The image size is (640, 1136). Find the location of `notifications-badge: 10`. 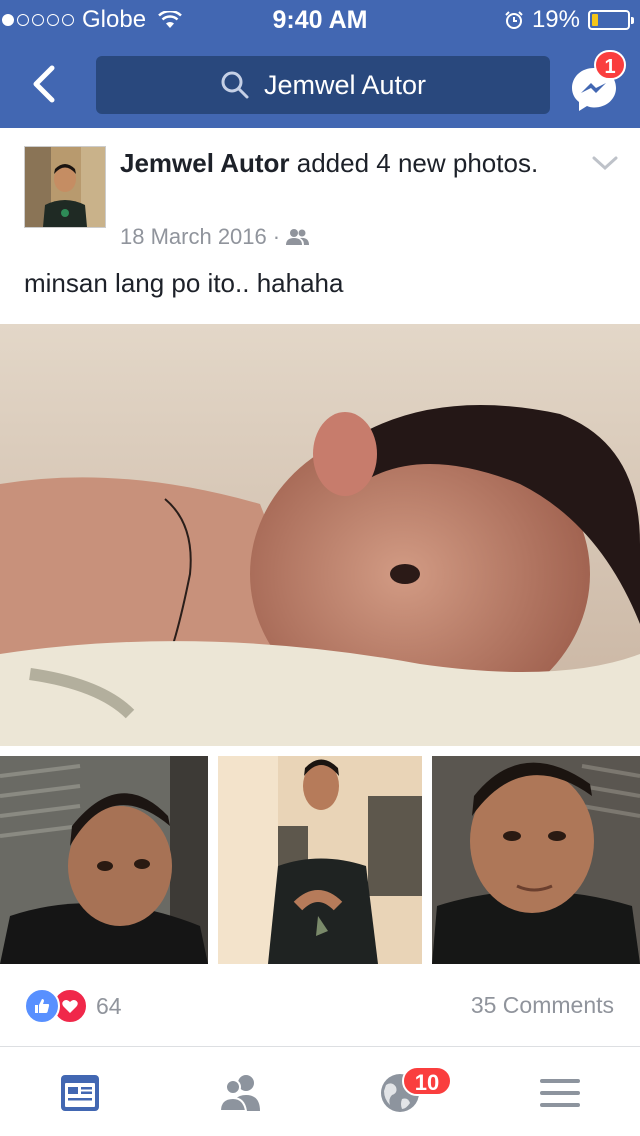

notifications-badge: 10 is located at coordinates (427, 1081).